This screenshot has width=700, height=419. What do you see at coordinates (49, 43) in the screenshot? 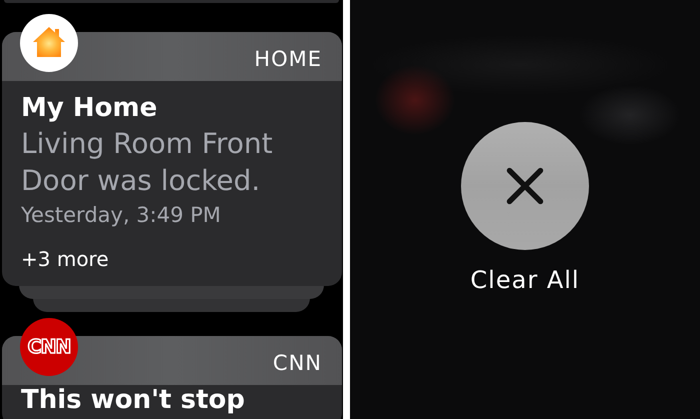
I see `house-icon` at bounding box center [49, 43].